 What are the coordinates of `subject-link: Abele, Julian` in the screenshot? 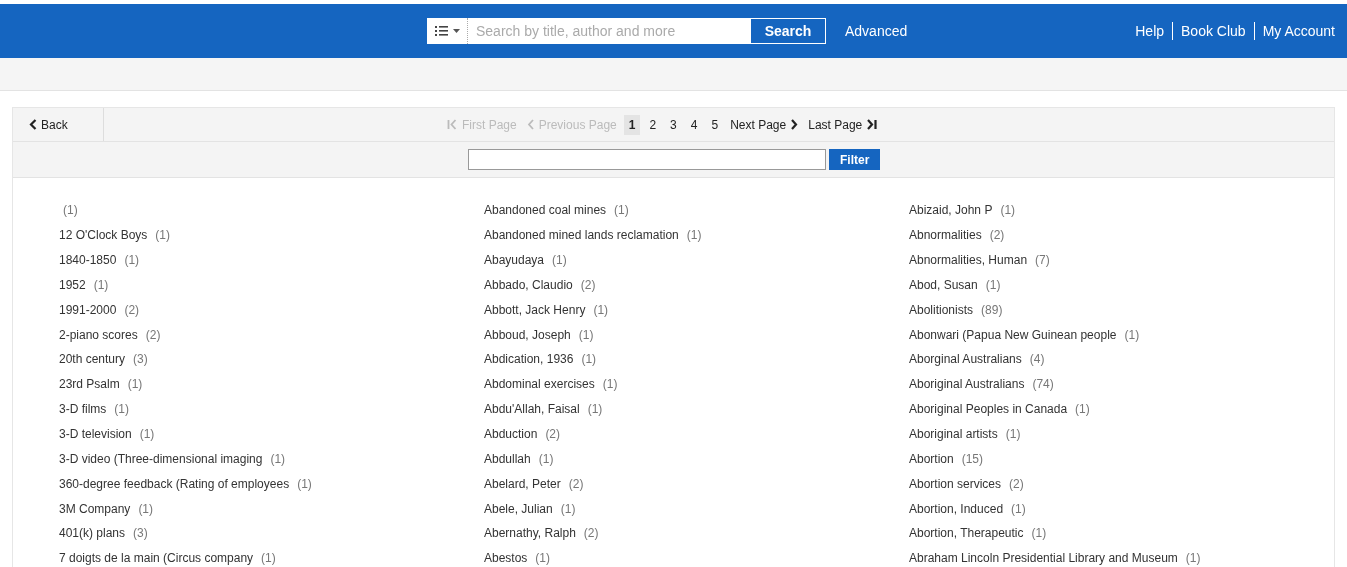 It's located at (518, 508).